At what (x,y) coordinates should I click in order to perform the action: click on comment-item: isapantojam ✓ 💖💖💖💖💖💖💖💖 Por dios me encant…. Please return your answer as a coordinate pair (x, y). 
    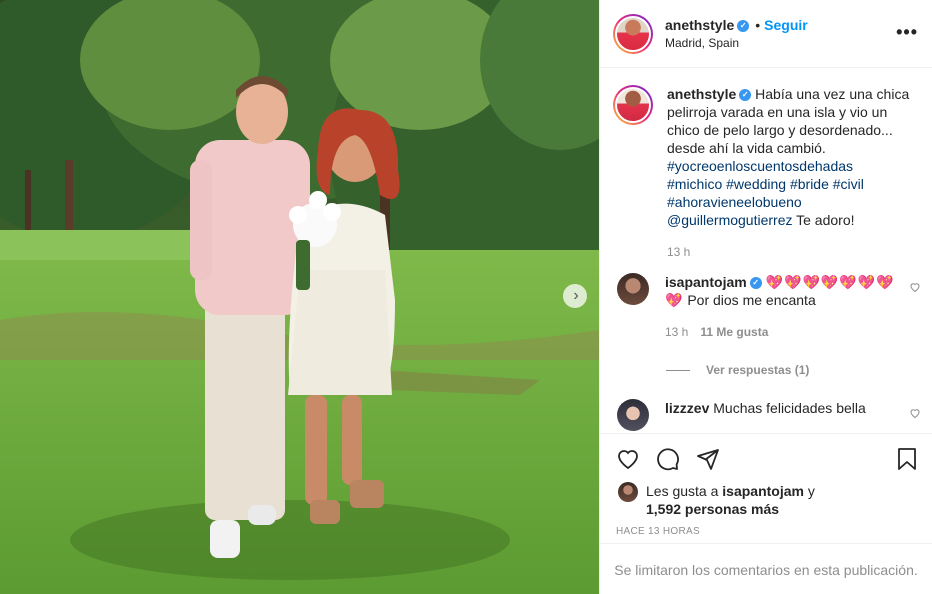
    Looking at the image, I should click on (766, 307).